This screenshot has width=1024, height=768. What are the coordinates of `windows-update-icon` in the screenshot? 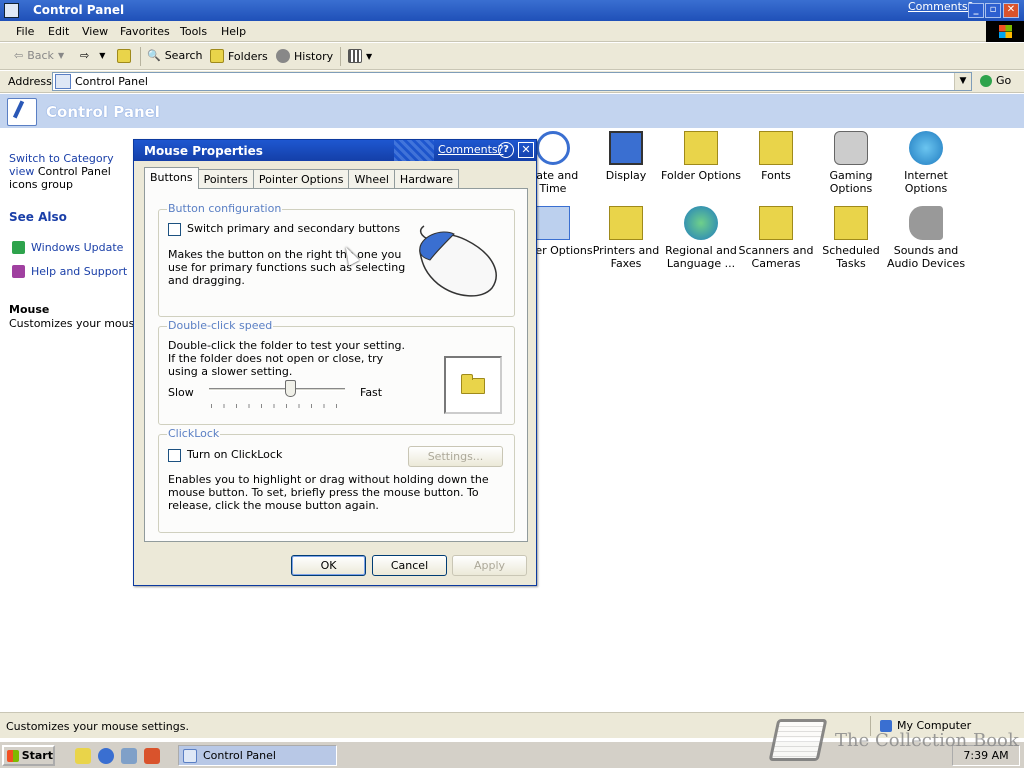 It's located at (18, 247).